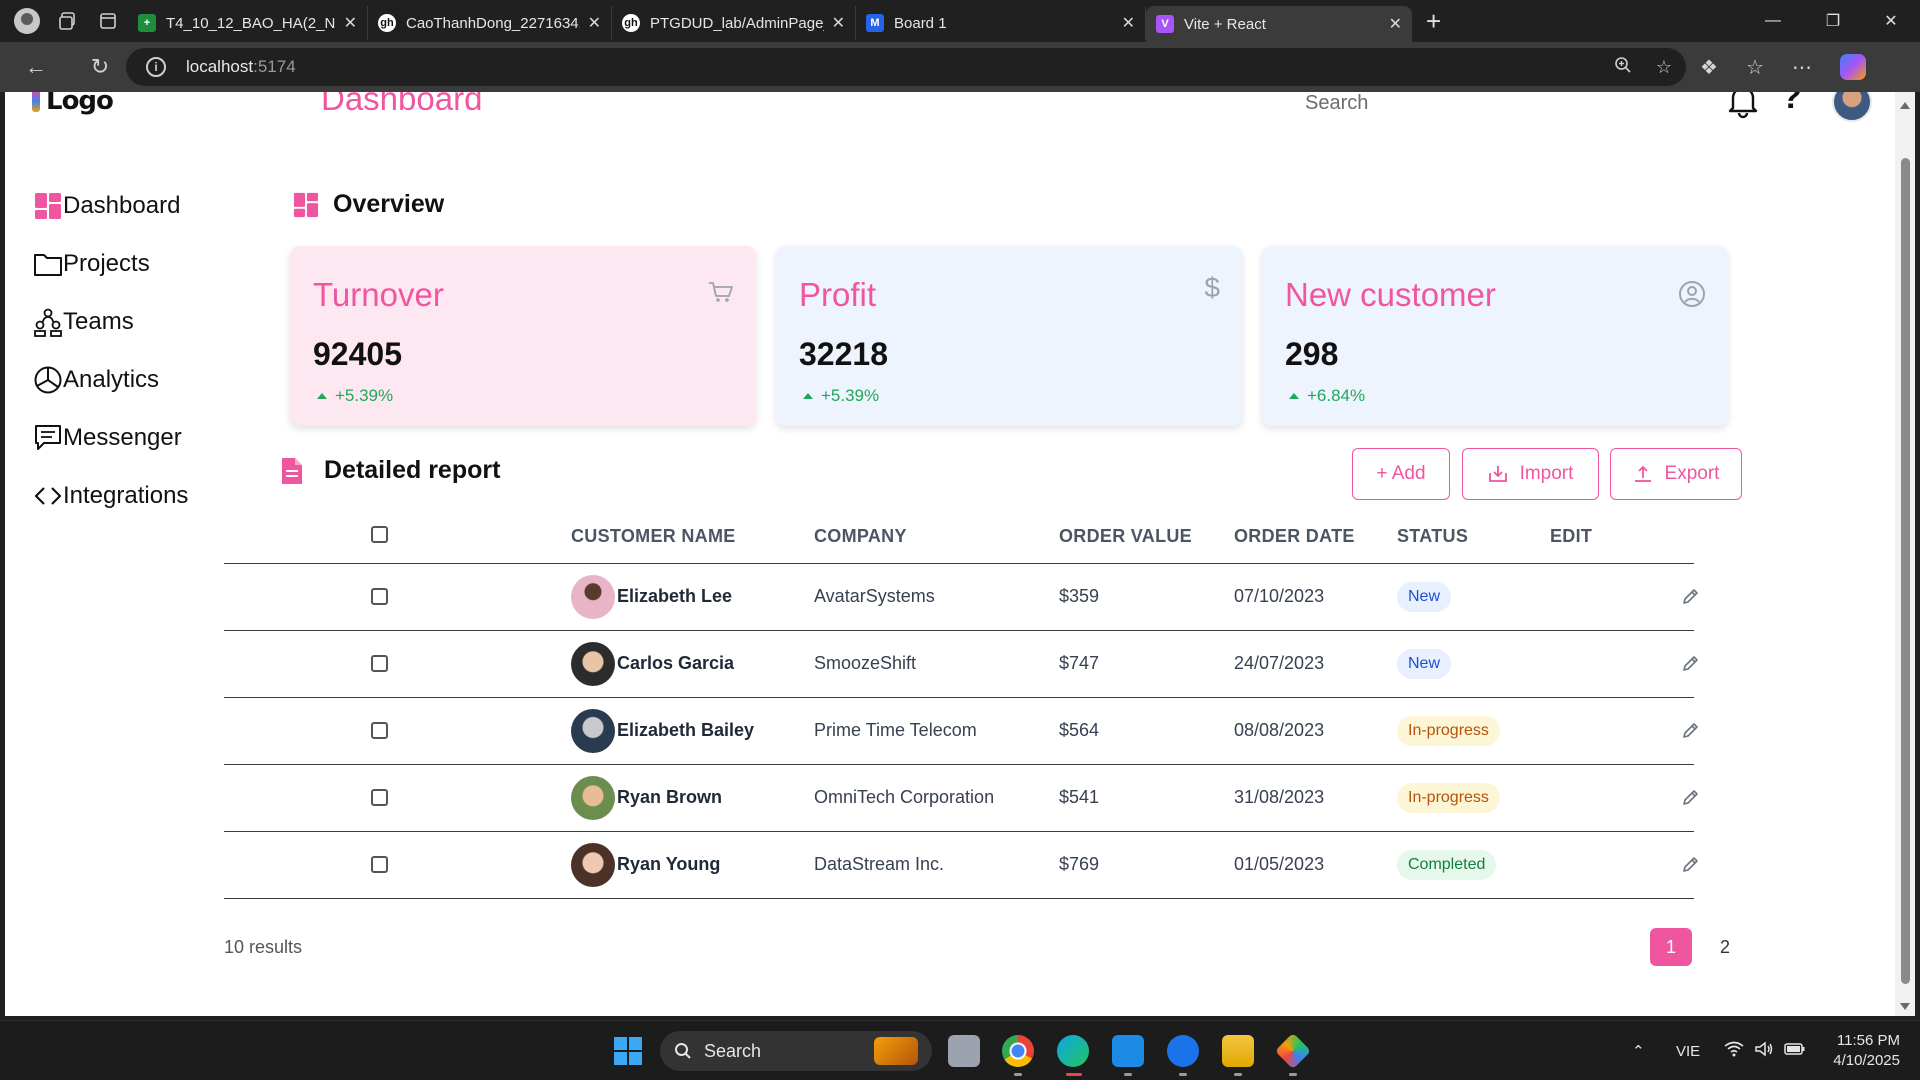 The width and height of the screenshot is (1920, 1080). Describe the element at coordinates (1079, 730) in the screenshot. I see `order-value-cell: $564` at that location.